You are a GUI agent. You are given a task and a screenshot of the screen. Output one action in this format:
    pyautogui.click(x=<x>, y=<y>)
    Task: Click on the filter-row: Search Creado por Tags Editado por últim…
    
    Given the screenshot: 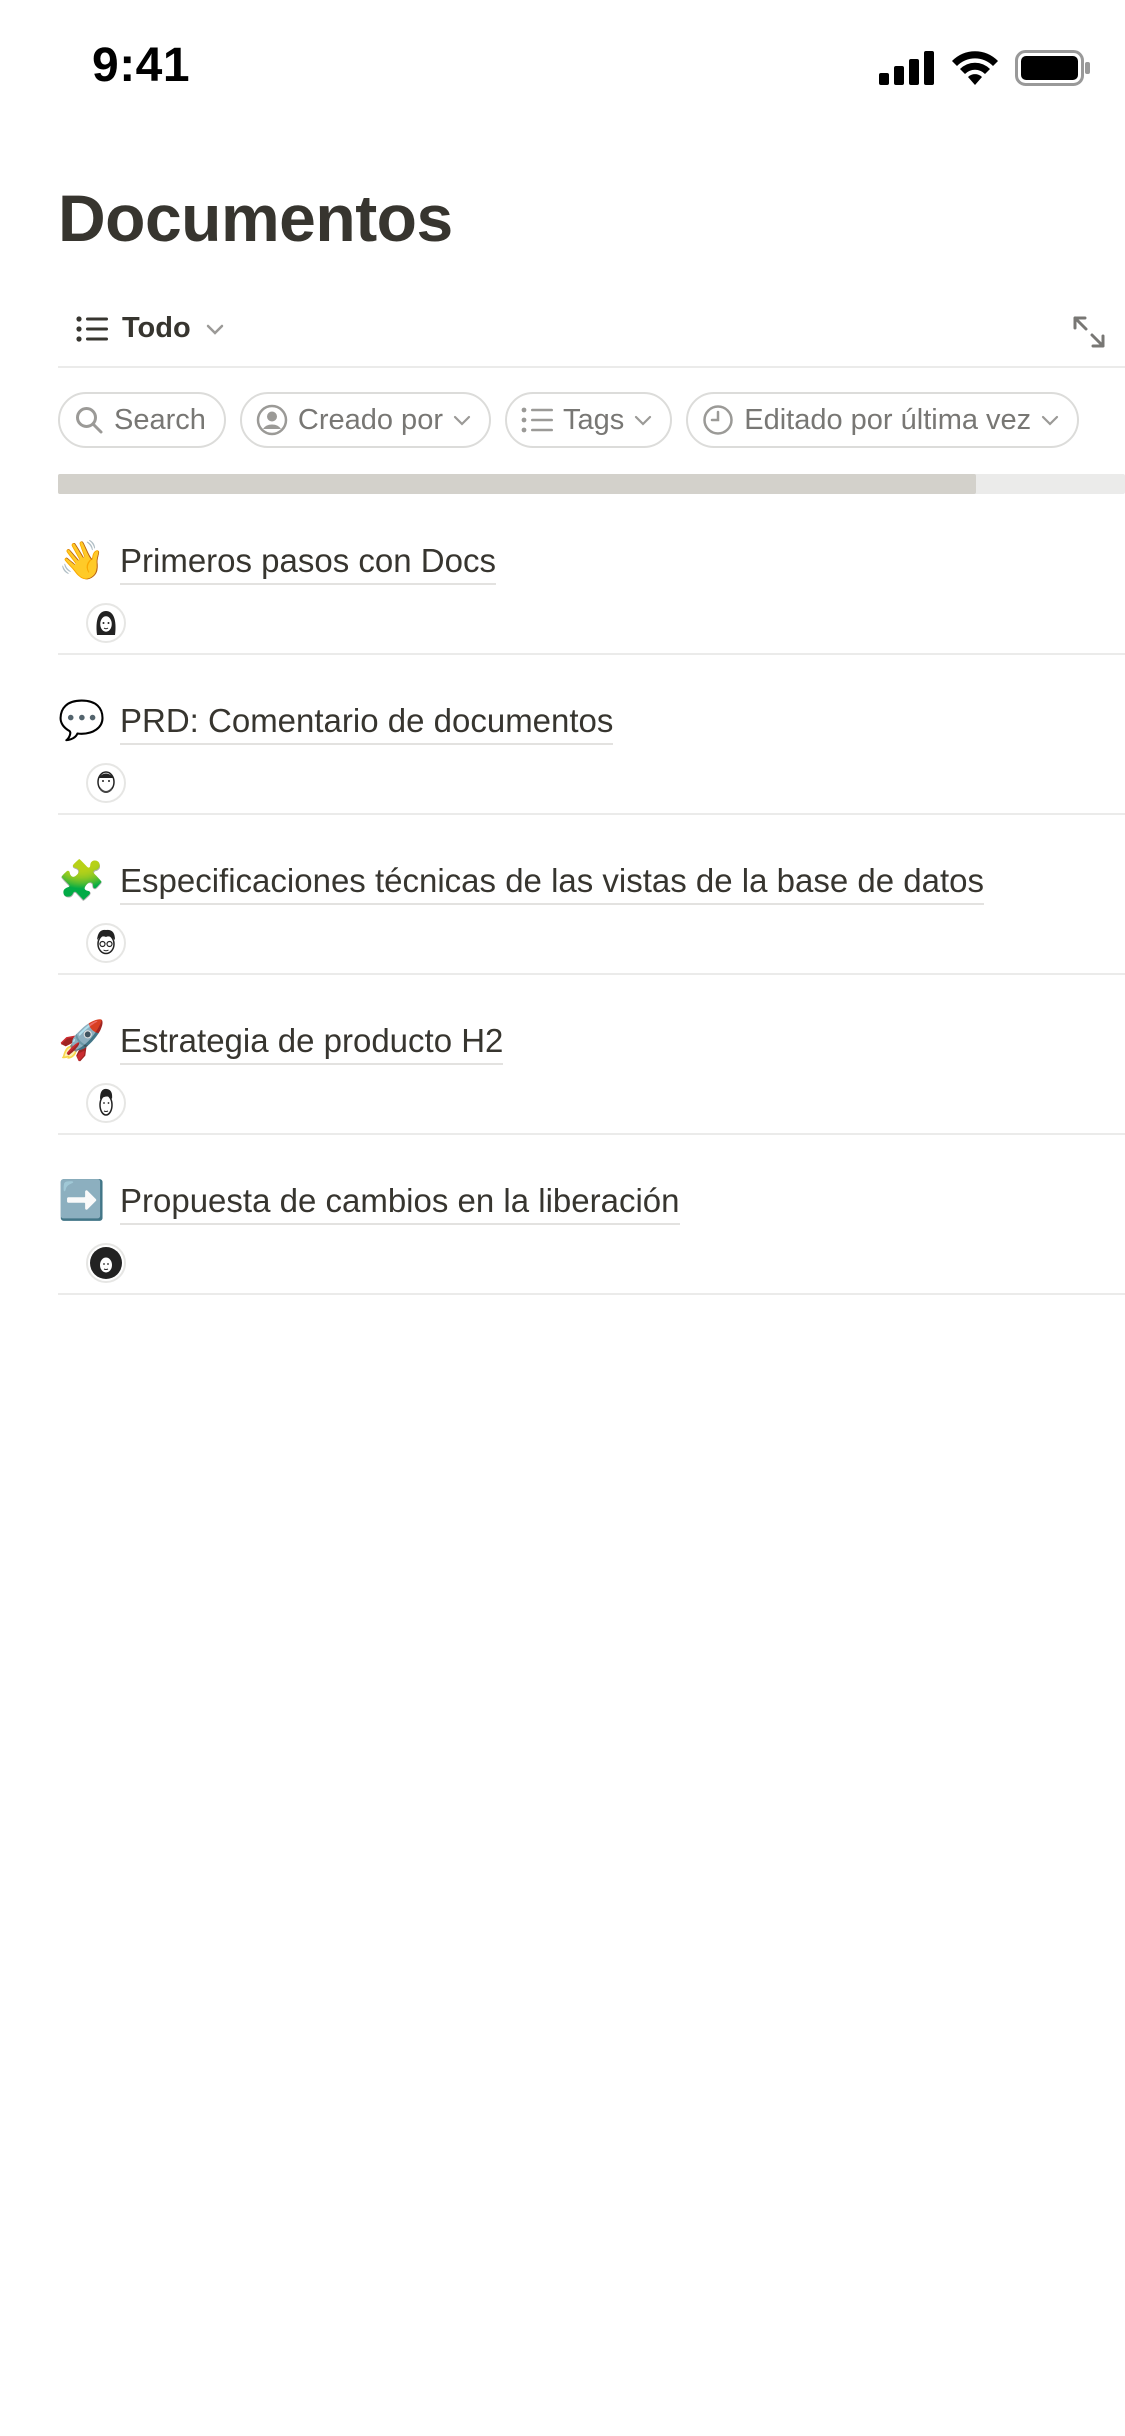 What is the action you would take?
    pyautogui.click(x=569, y=422)
    